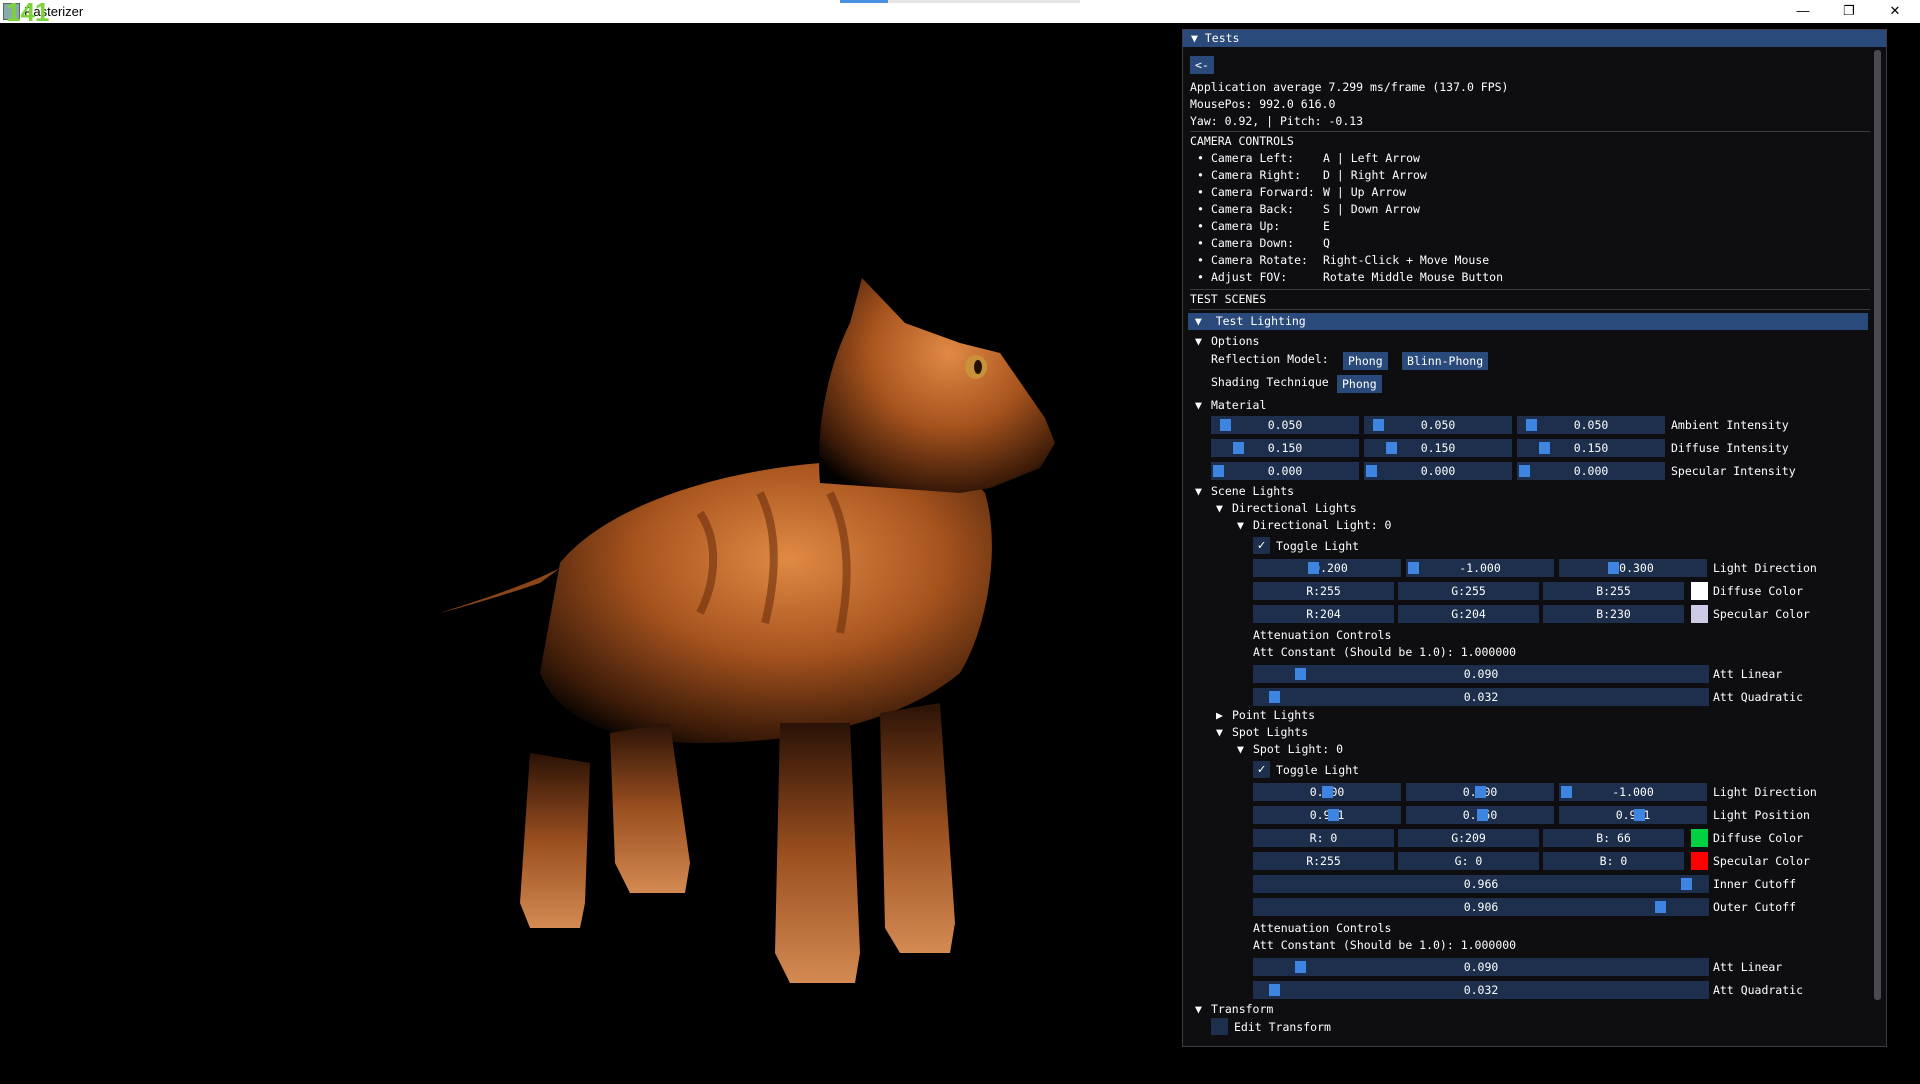 The width and height of the screenshot is (1920, 1084). Describe the element at coordinates (1322, 635) in the screenshot. I see `attenuation-title: Attenuation Controls` at that location.